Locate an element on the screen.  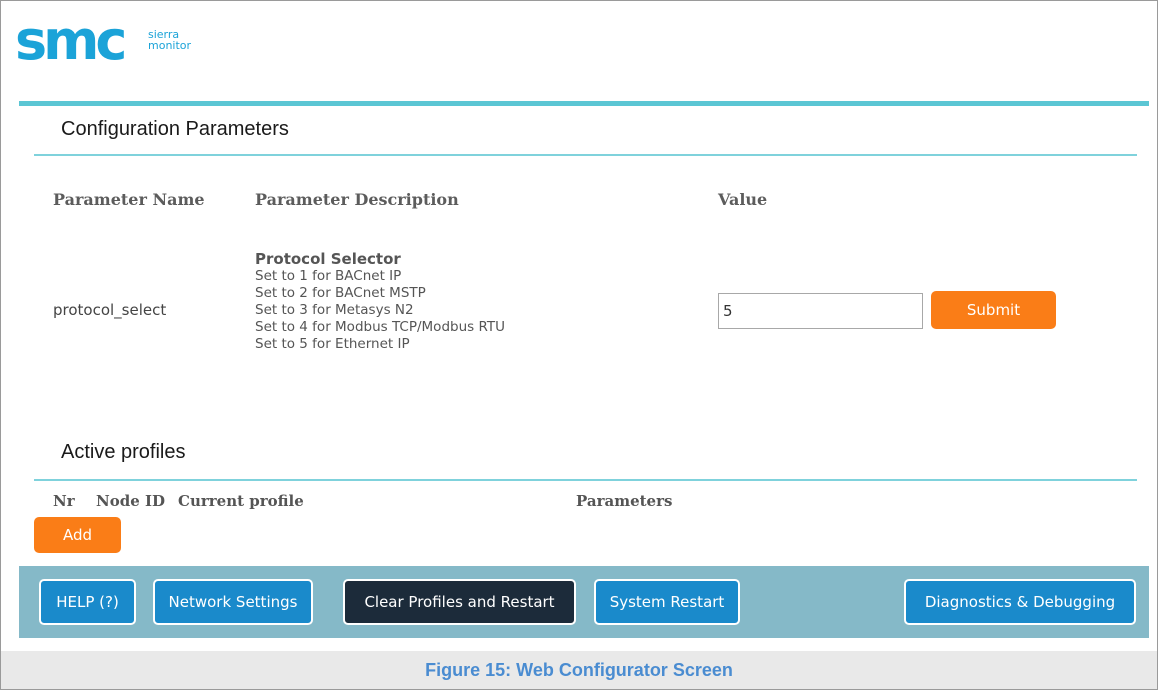
protocol-value-input is located at coordinates (820, 311).